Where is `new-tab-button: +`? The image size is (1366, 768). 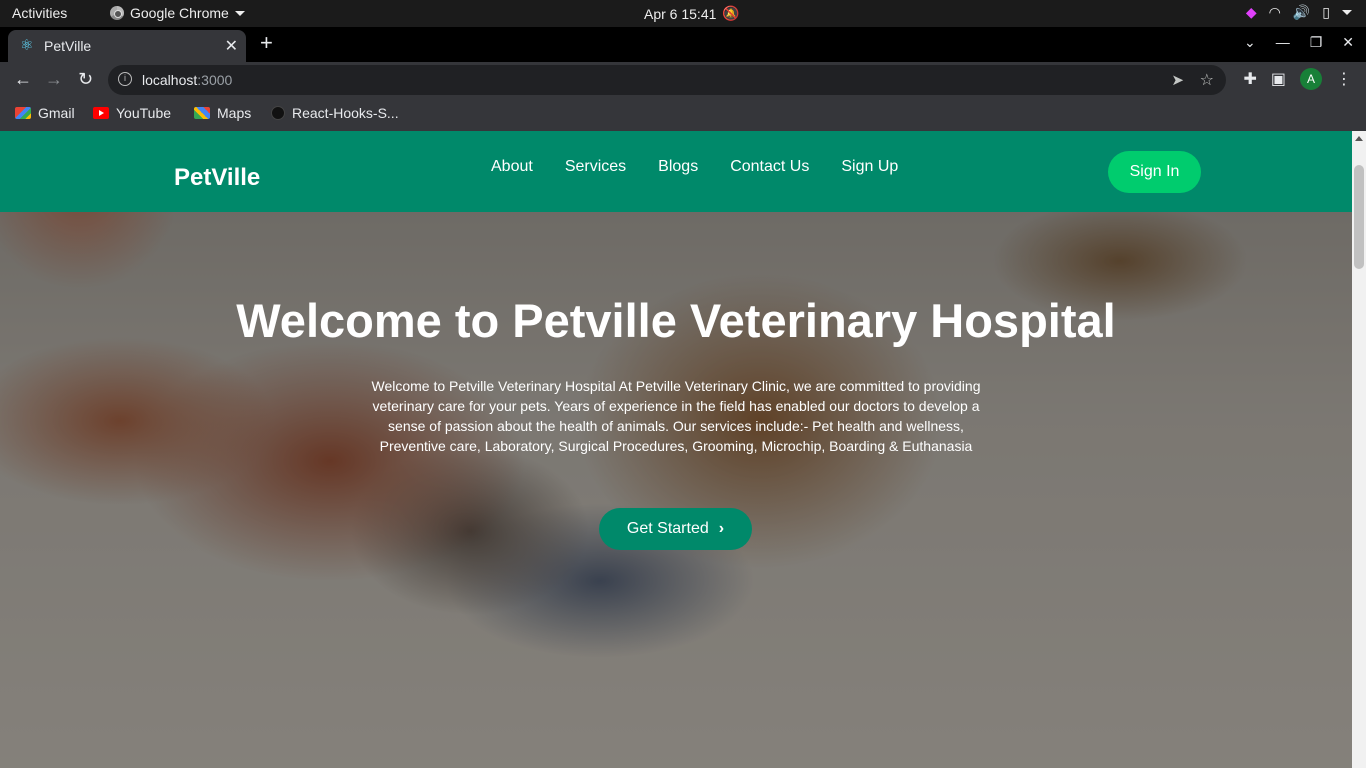 new-tab-button: + is located at coordinates (266, 43).